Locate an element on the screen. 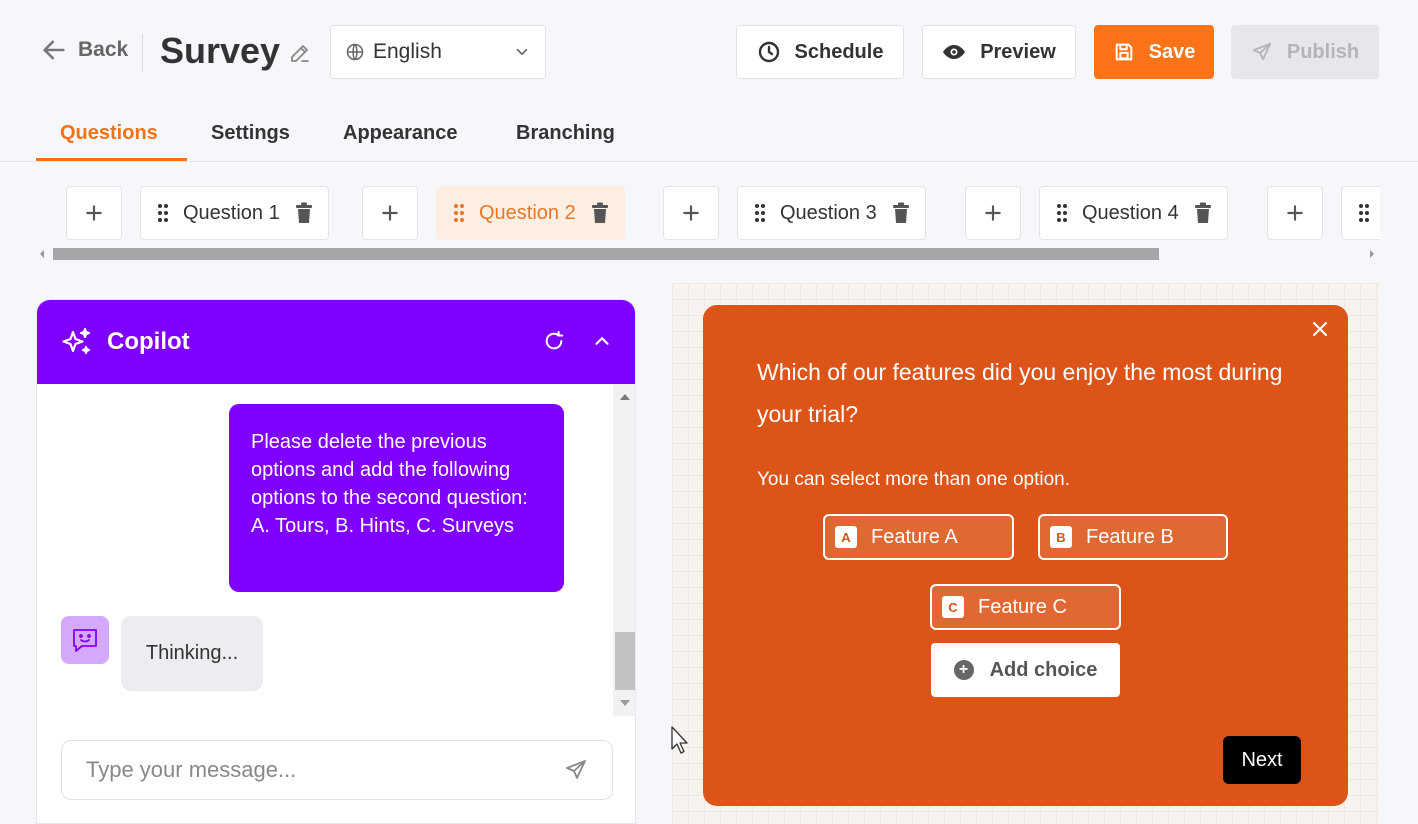 This screenshot has width=1418, height=824. language-value: English is located at coordinates (407, 51).